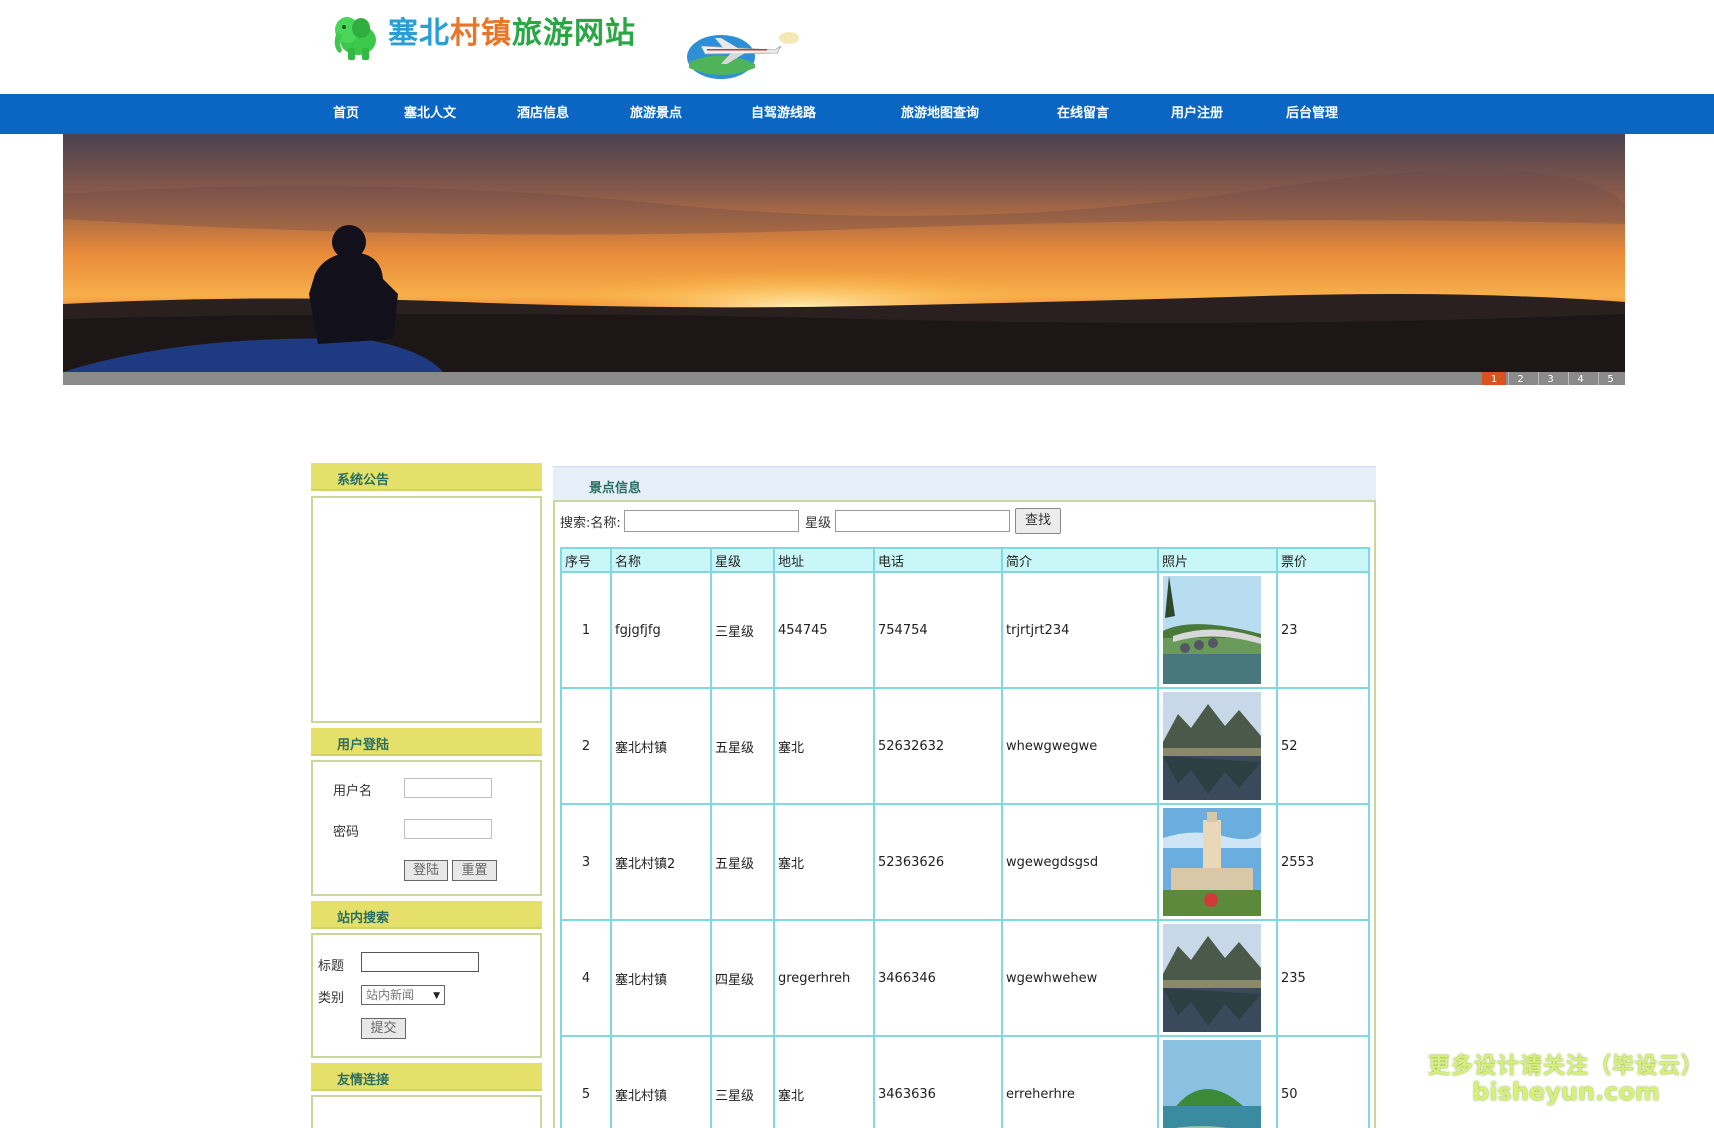 The image size is (1714, 1128). I want to click on nav-home: 首页, so click(346, 114).